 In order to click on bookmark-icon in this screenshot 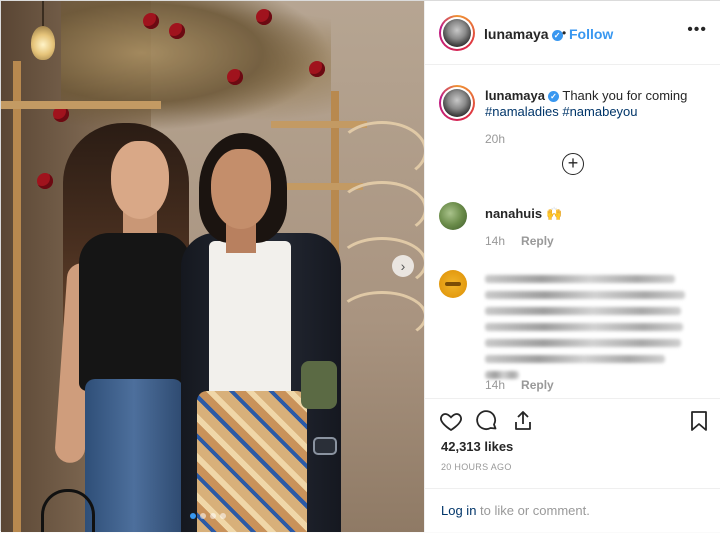, I will do `click(699, 421)`.